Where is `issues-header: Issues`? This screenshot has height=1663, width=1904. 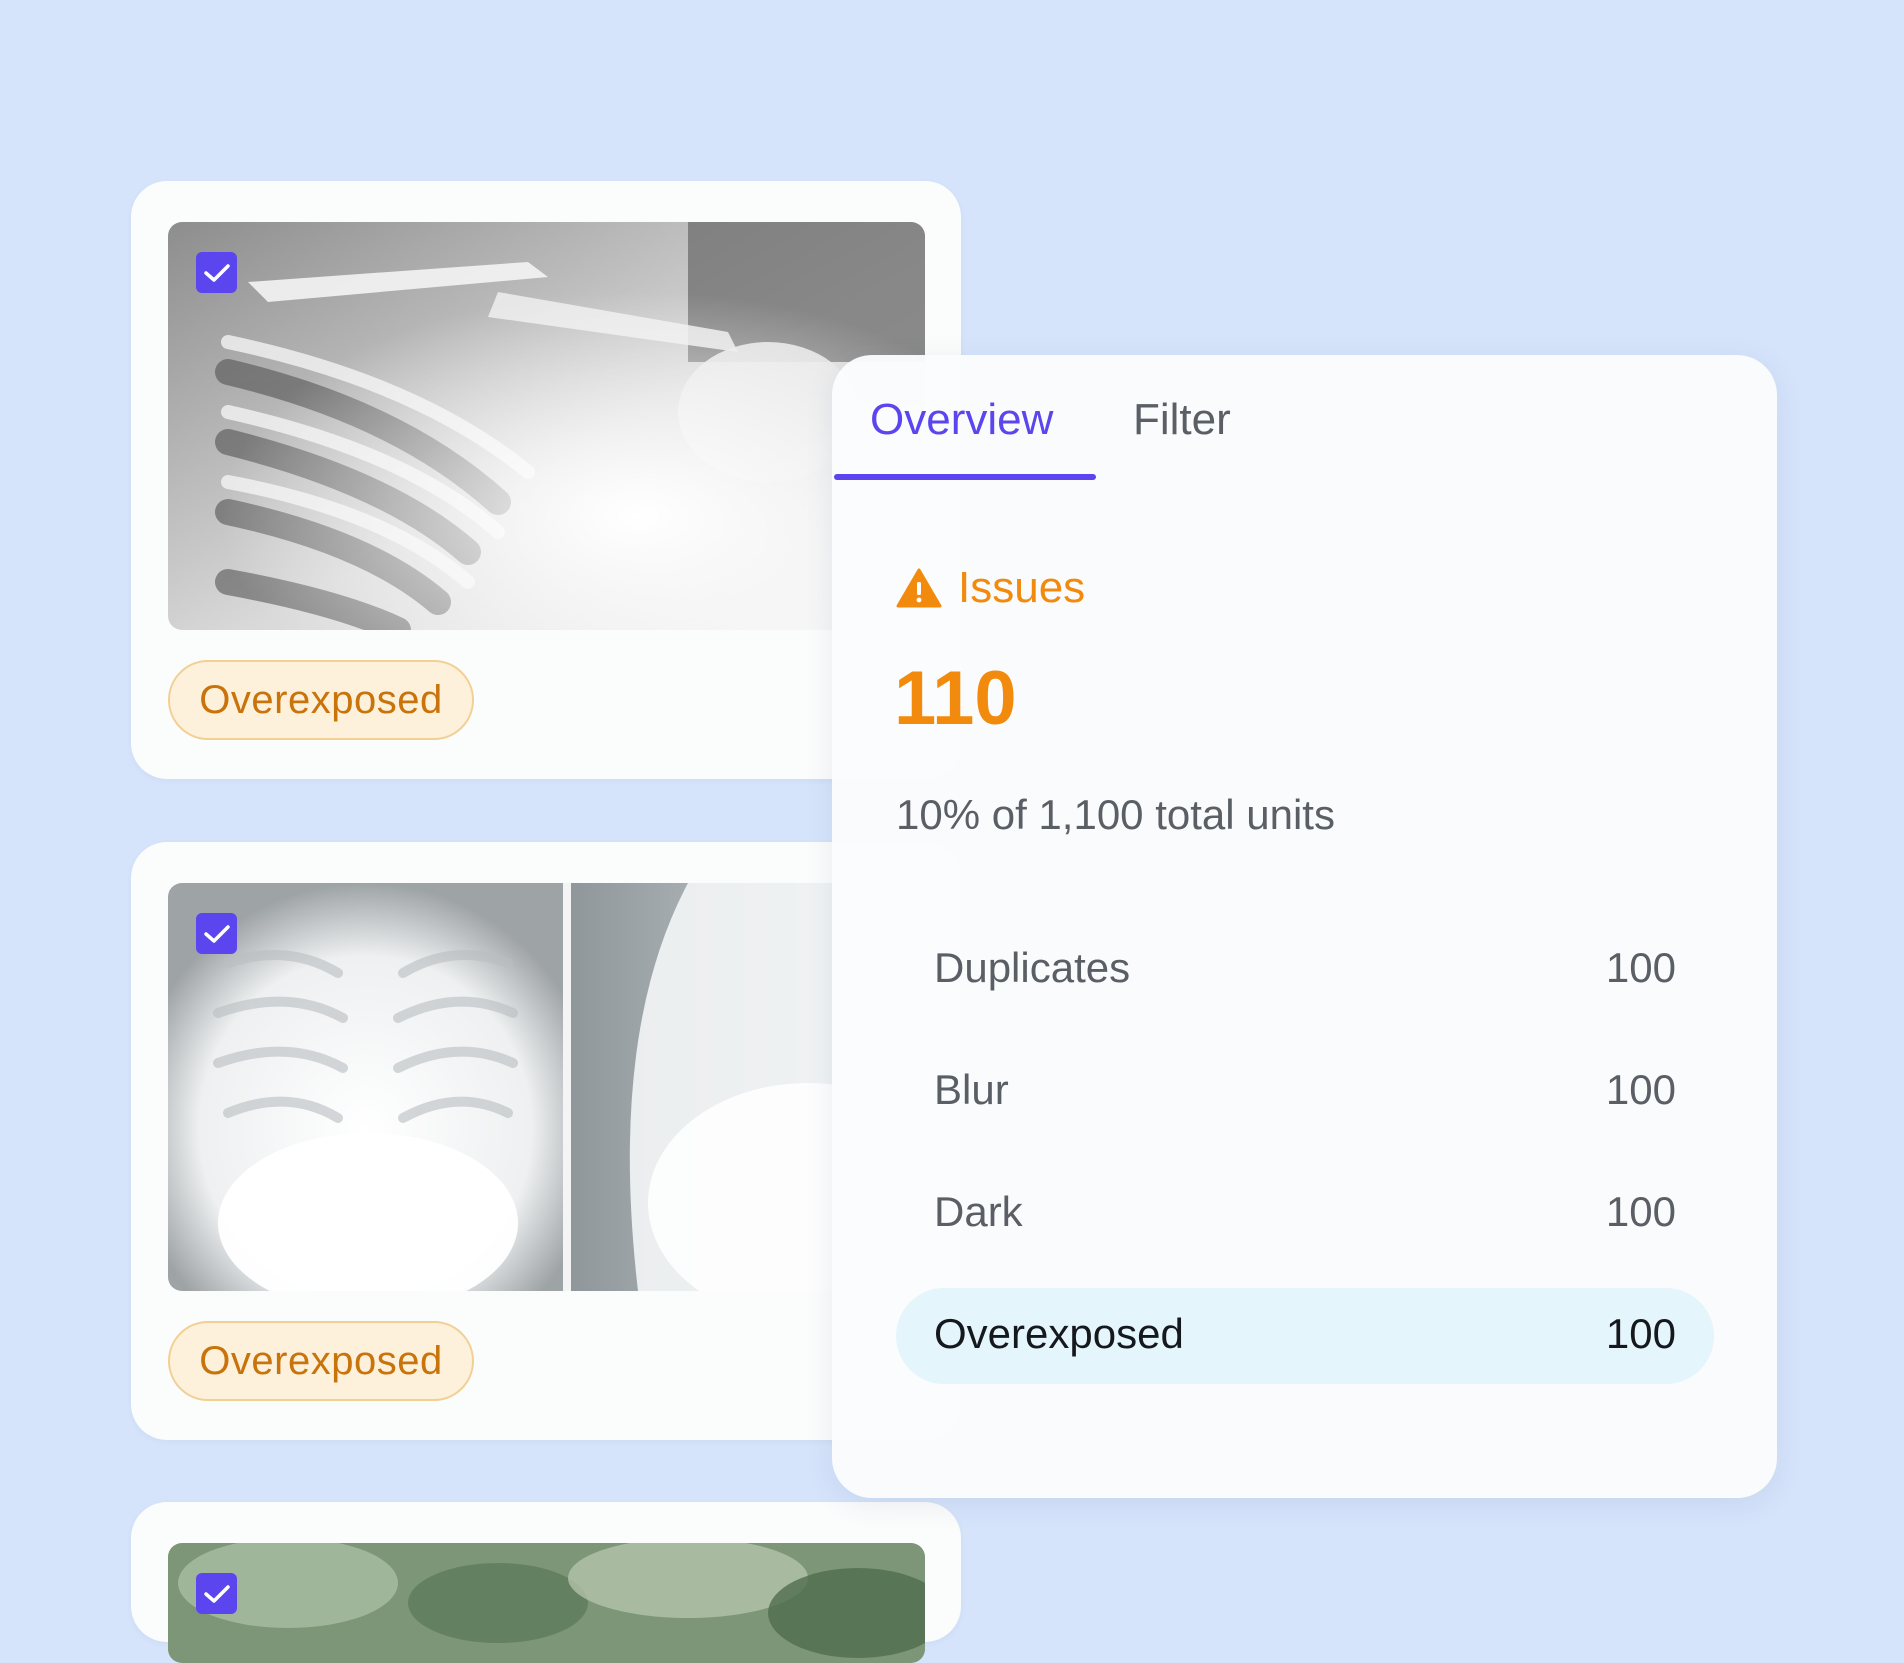 issues-header: Issues is located at coordinates (990, 588).